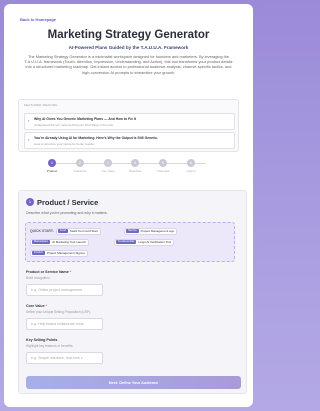  I want to click on key-selling-points-hint: Highlight key features or benefits., so click(50, 346).